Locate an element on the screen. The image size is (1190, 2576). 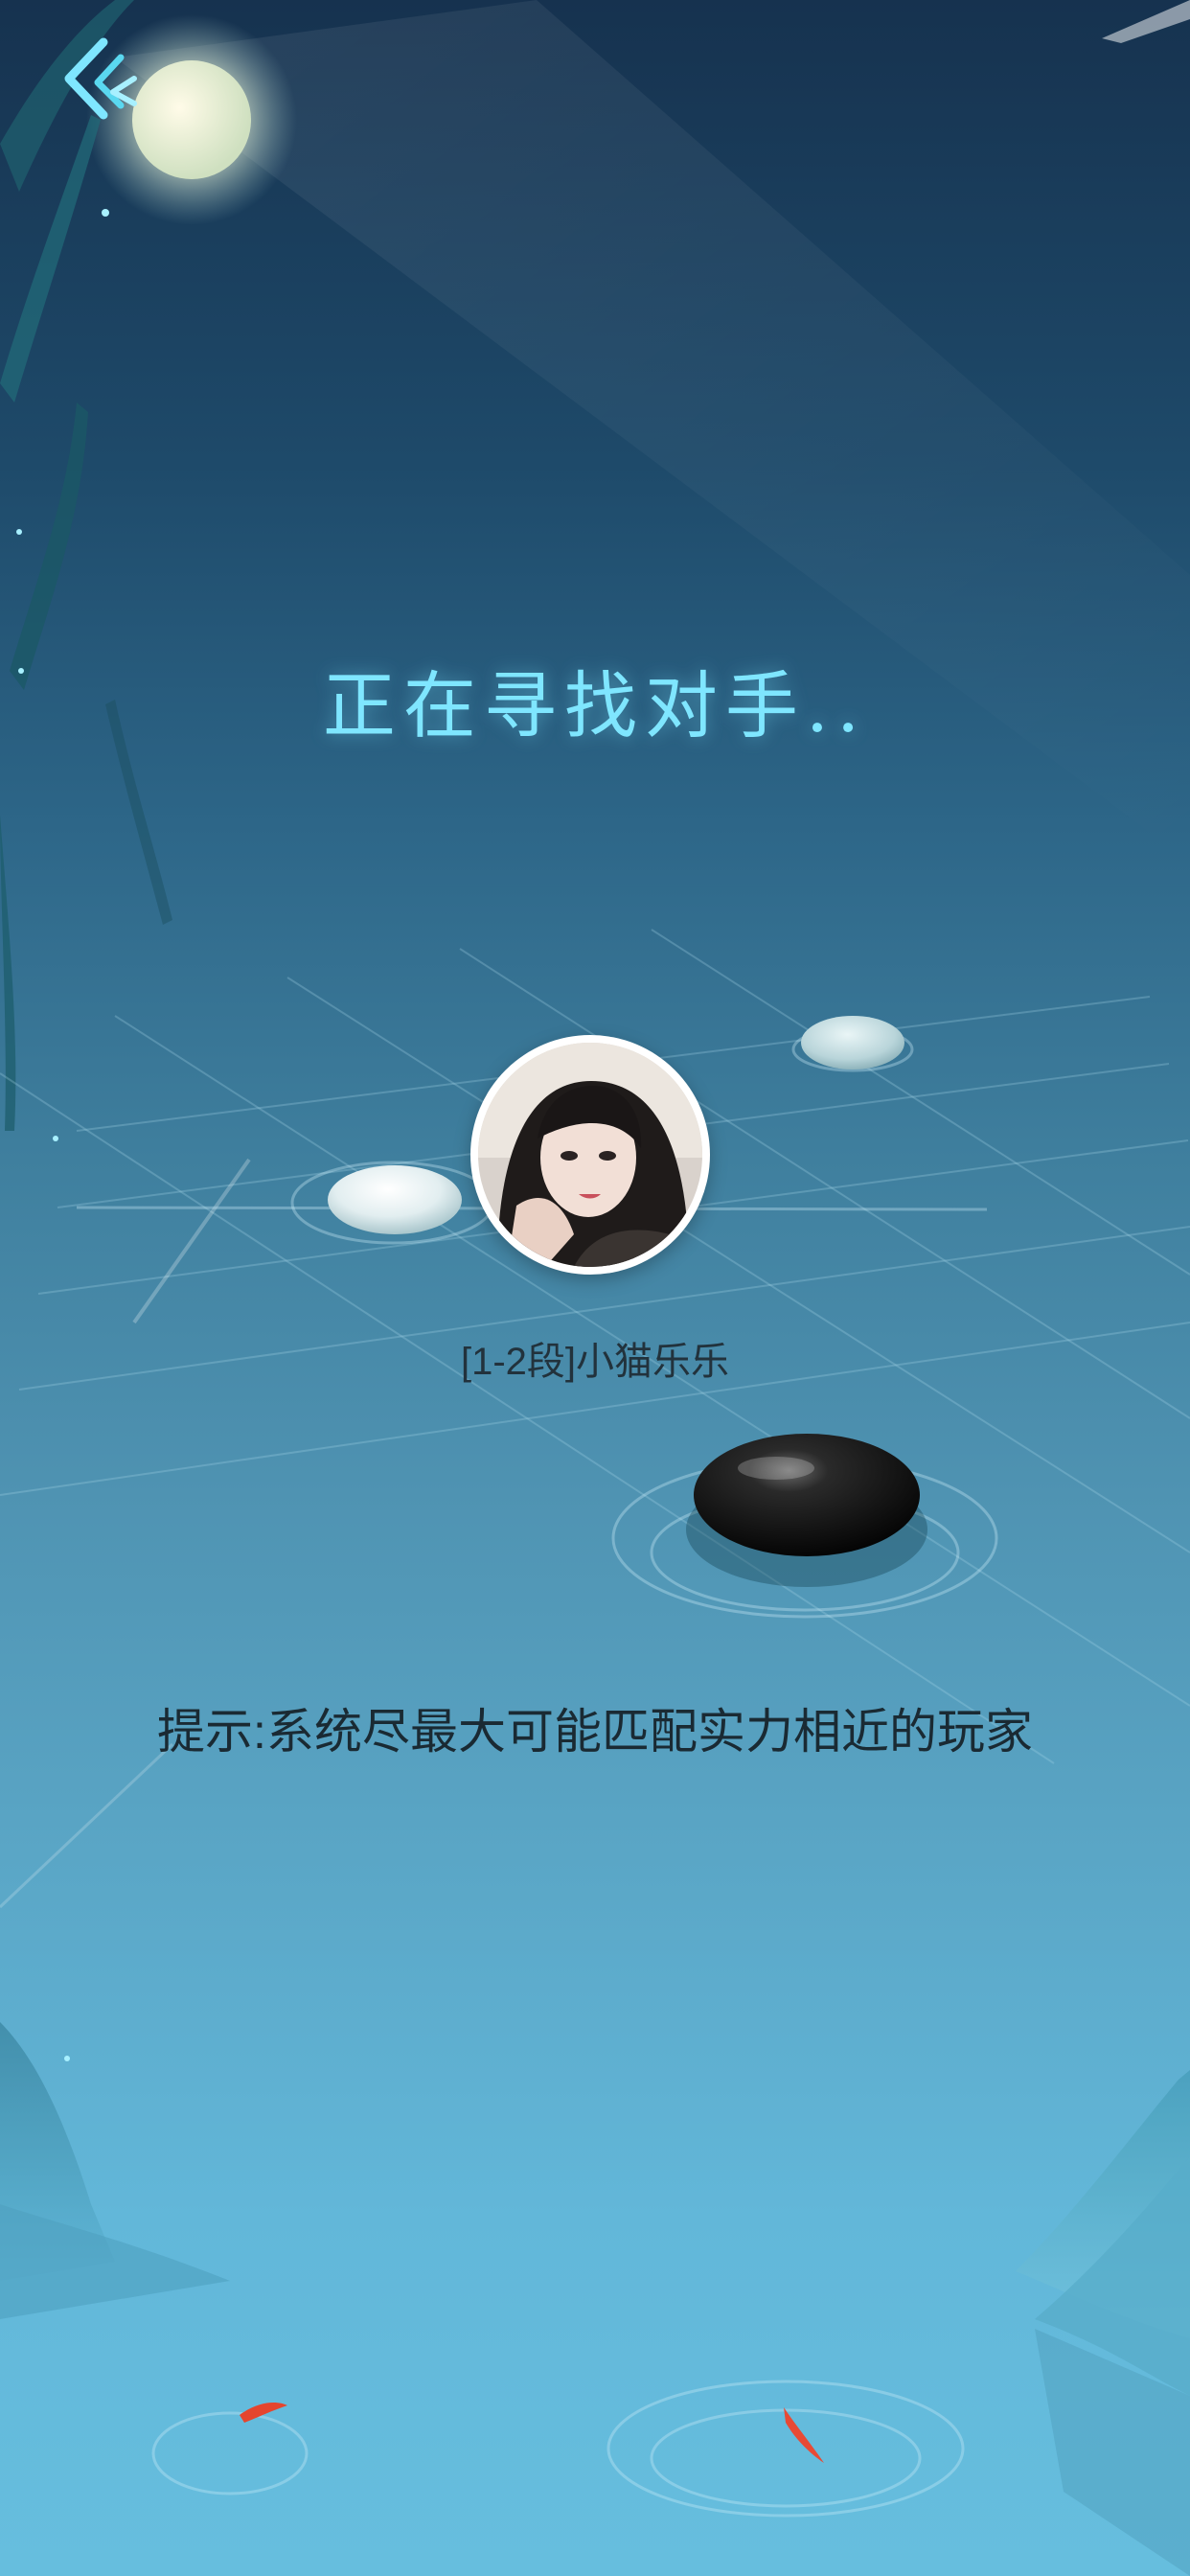
avatar is located at coordinates (590, 1155).